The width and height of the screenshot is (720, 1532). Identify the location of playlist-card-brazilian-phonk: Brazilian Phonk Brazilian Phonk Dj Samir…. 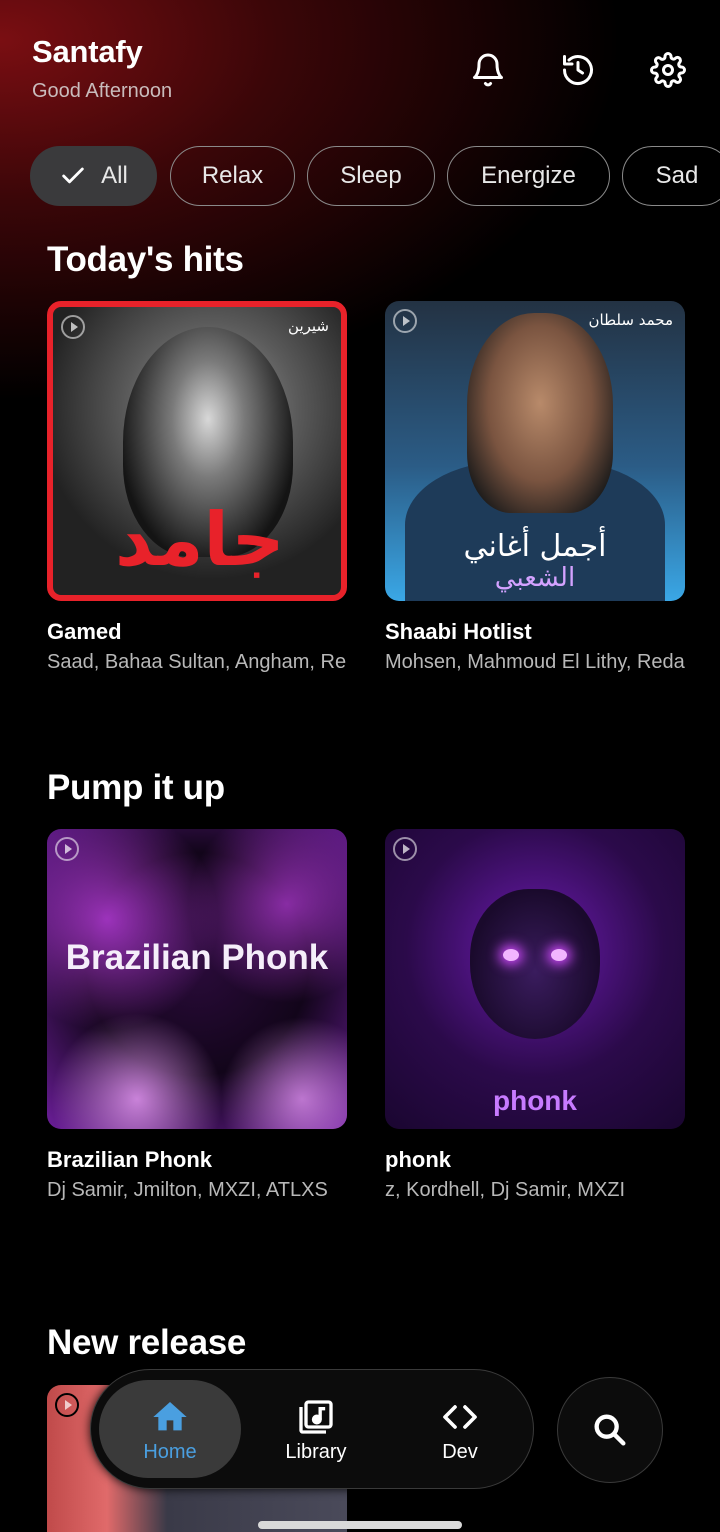
(197, 1015).